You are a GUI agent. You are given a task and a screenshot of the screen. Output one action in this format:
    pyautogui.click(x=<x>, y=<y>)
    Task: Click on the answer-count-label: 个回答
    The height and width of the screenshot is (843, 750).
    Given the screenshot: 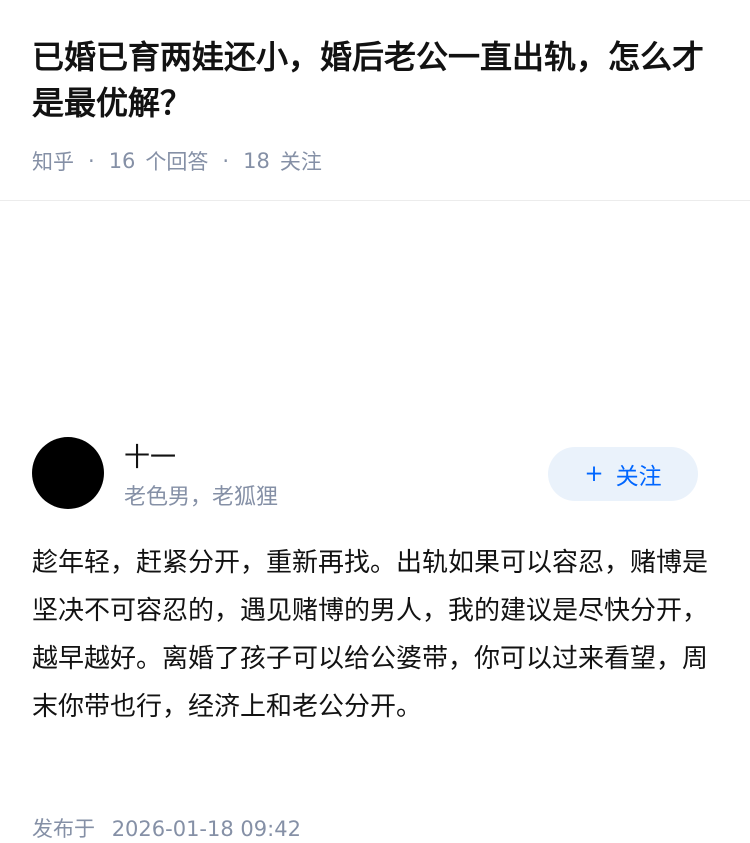 What is the action you would take?
    pyautogui.click(x=176, y=161)
    